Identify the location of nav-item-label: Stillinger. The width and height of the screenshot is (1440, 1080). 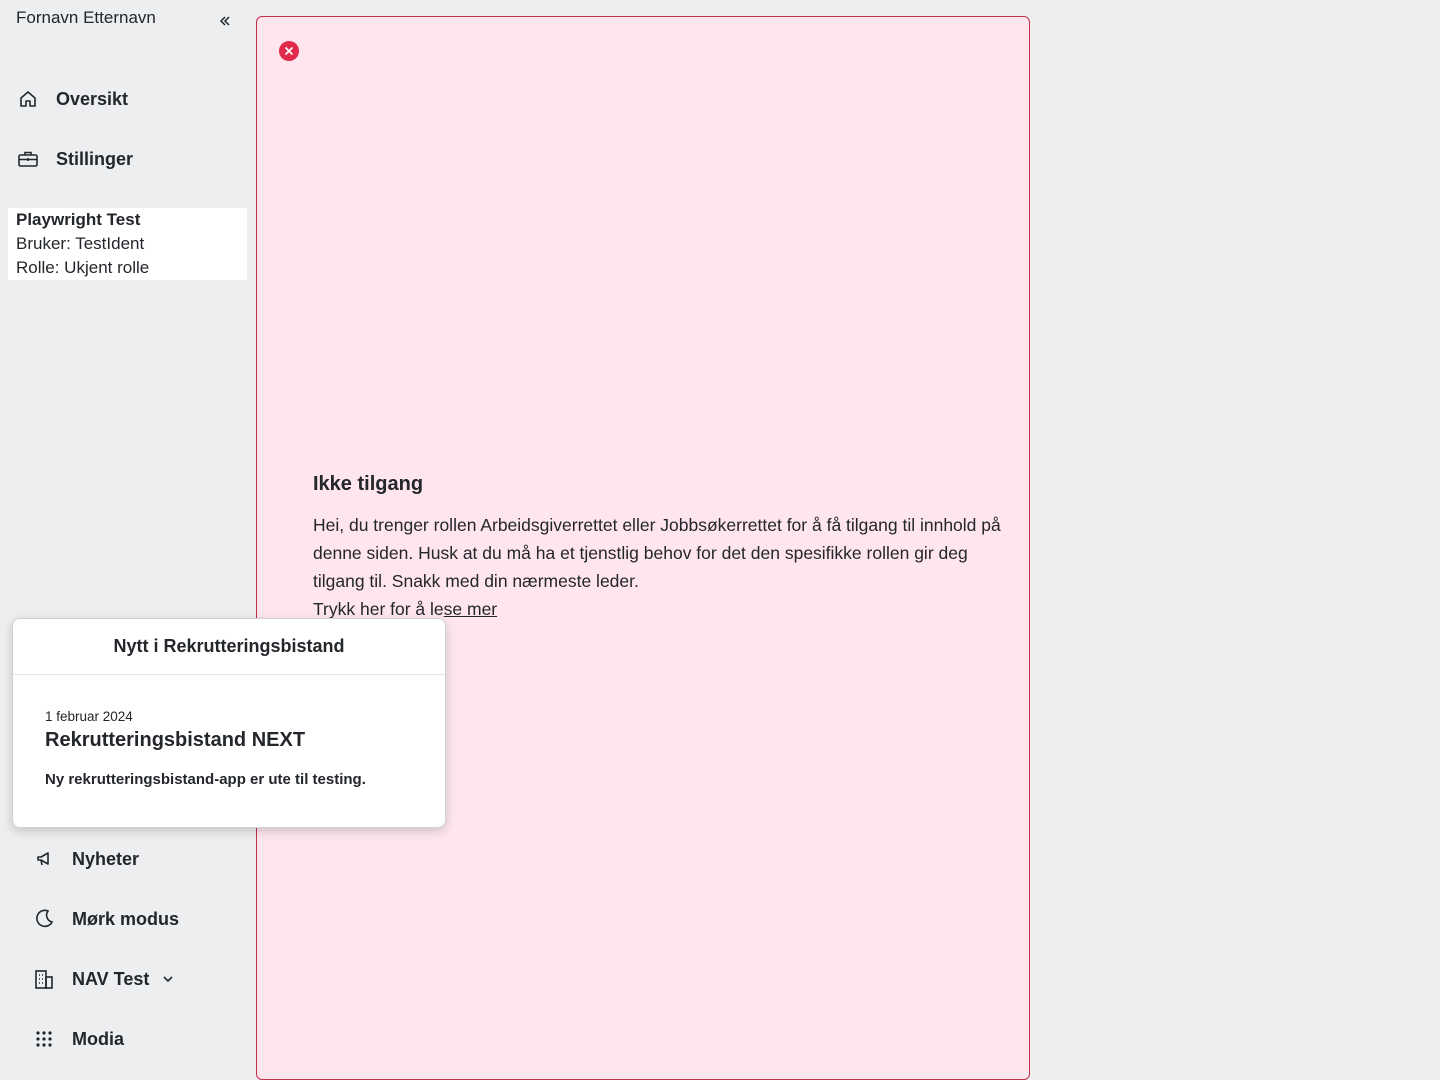
(95, 158).